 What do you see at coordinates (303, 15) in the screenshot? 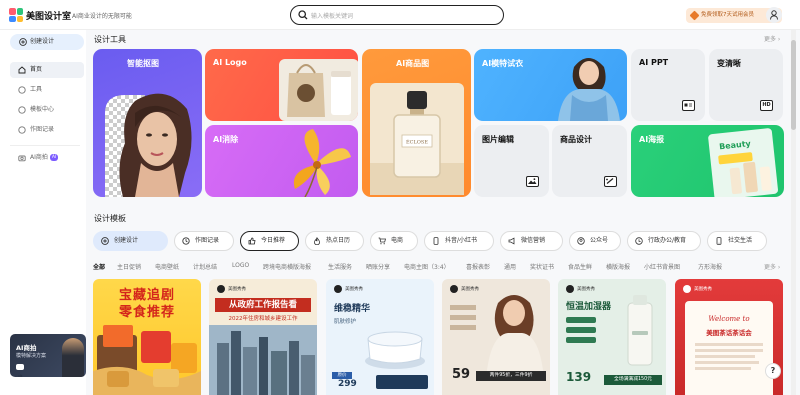
I see `search-icon` at bounding box center [303, 15].